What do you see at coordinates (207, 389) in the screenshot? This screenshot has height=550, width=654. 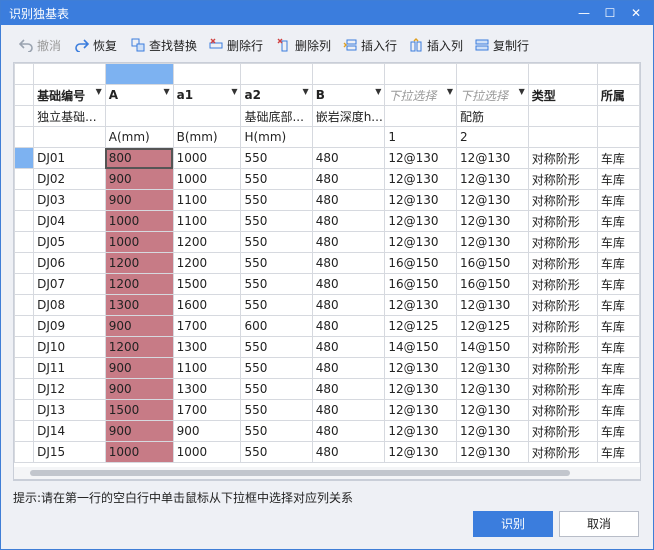 I see `table-cell: 1300` at bounding box center [207, 389].